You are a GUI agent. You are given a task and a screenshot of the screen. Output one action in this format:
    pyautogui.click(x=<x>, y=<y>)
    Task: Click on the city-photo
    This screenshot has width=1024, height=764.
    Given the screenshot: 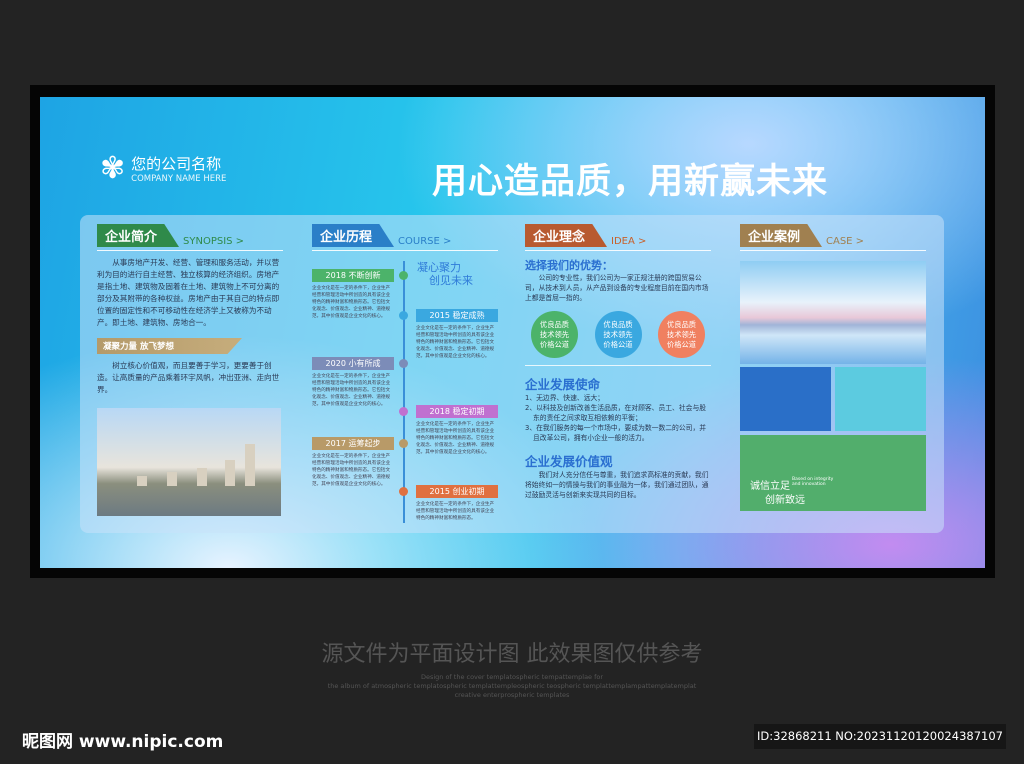 What is the action you would take?
    pyautogui.click(x=189, y=462)
    